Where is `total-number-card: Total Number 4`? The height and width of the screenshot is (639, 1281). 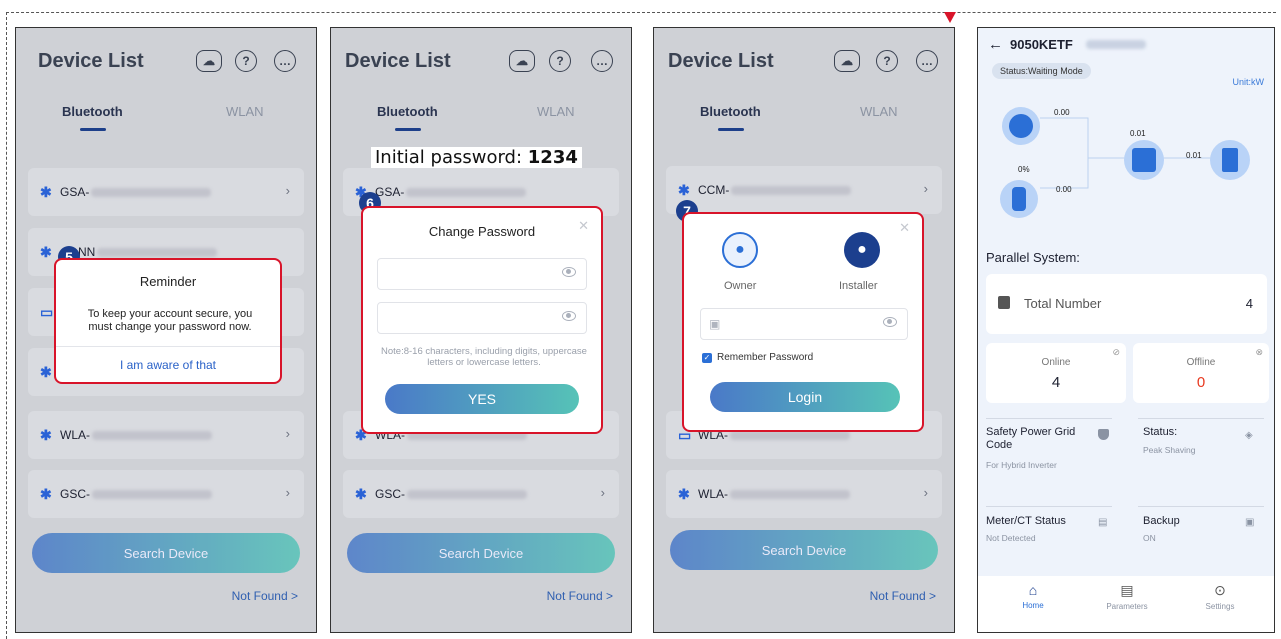
total-number-card: Total Number 4 is located at coordinates (1126, 304).